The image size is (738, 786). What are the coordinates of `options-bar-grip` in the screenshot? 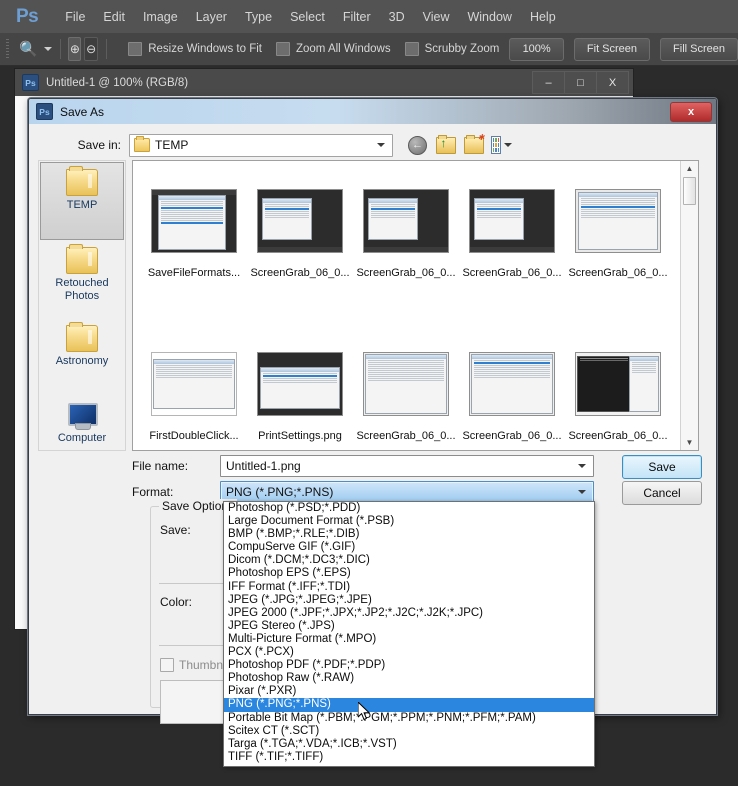 It's located at (8, 49).